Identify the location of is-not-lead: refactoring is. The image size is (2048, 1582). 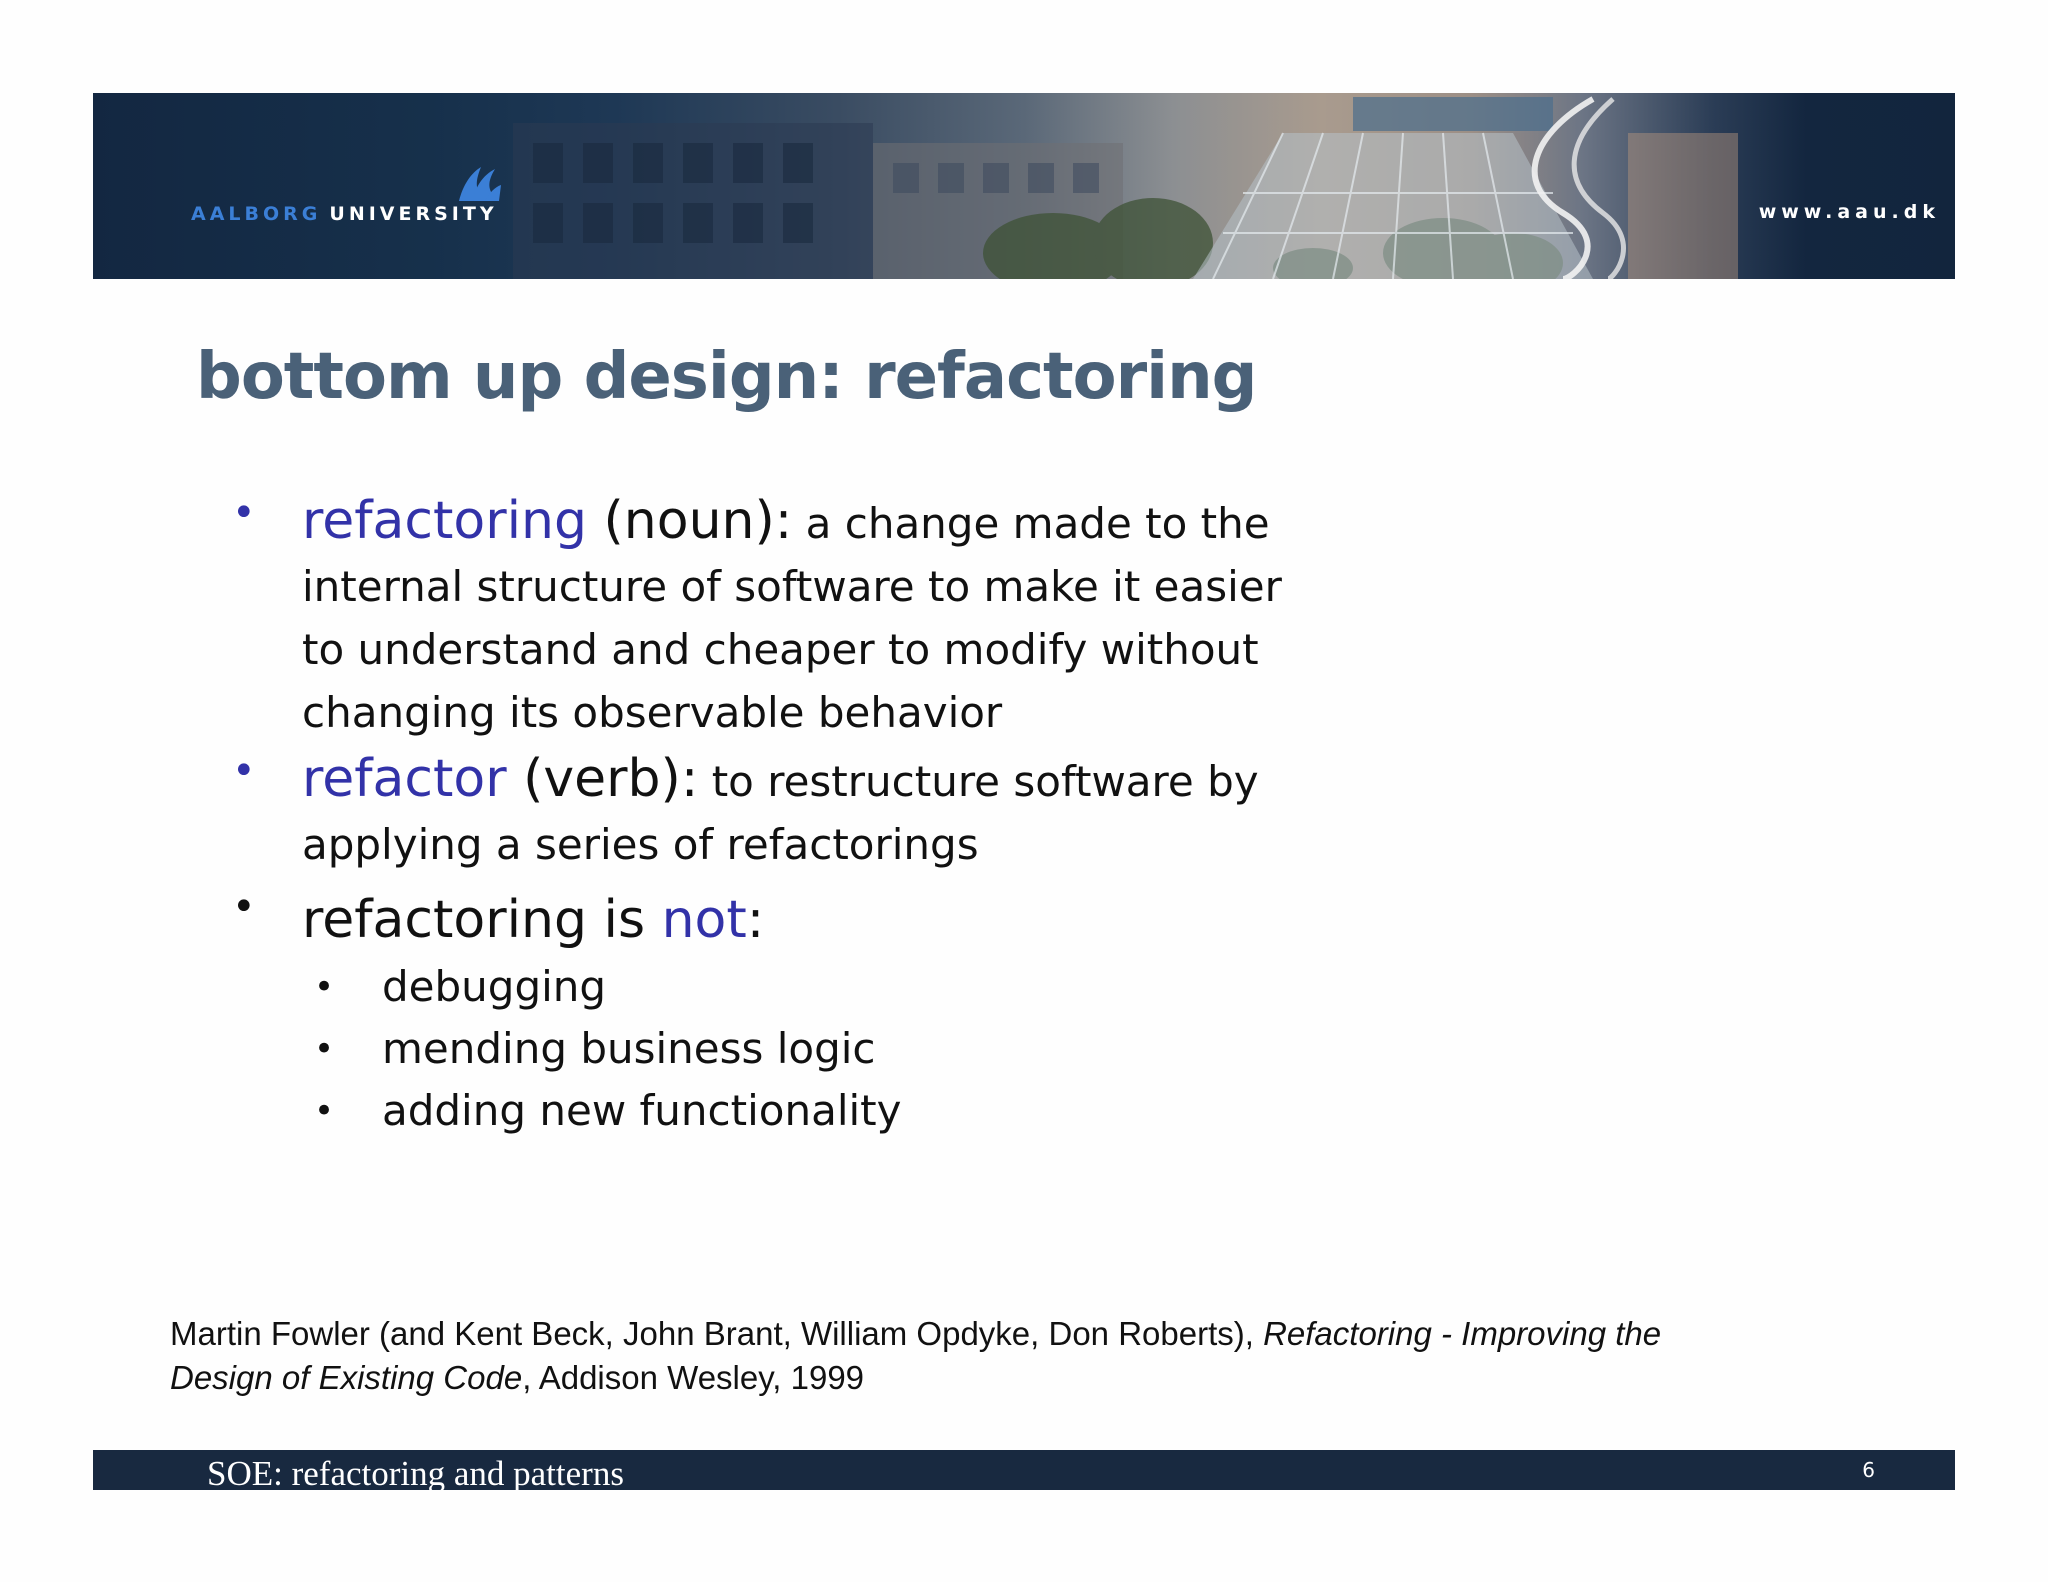
(482, 920).